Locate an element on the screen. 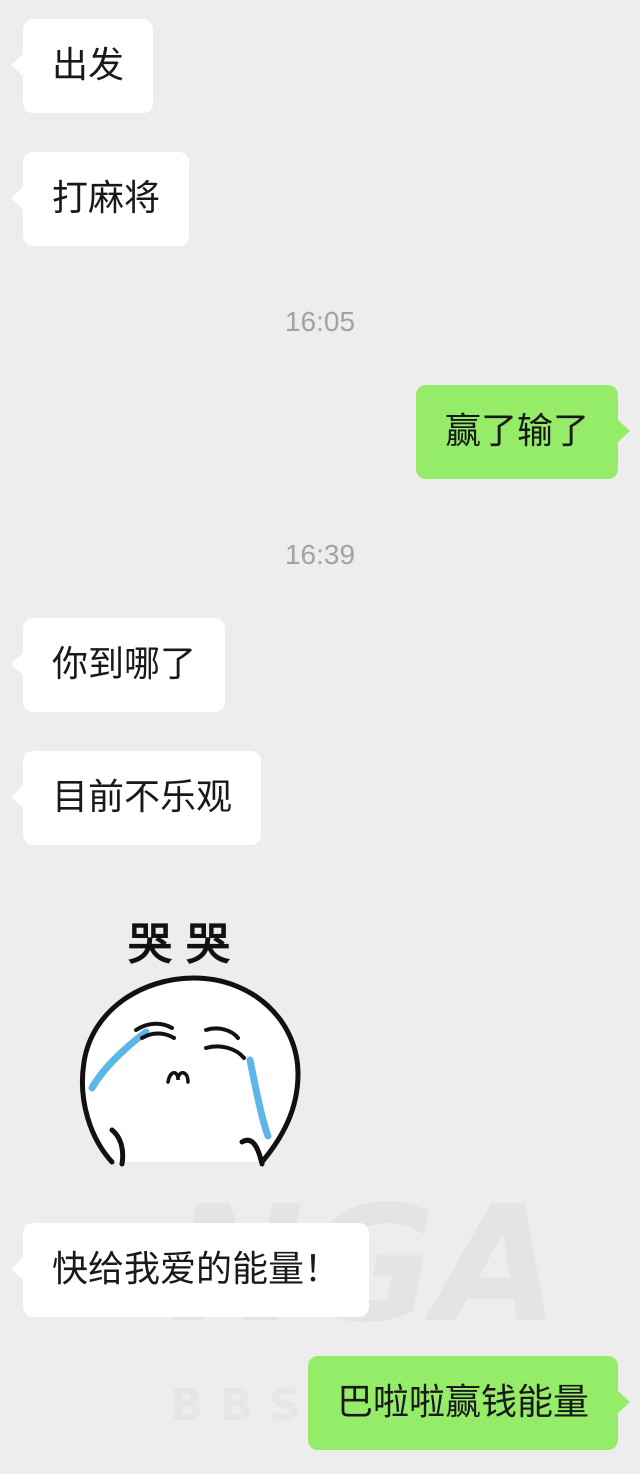 The height and width of the screenshot is (1474, 640). timestamp: 16:39 is located at coordinates (320, 554).